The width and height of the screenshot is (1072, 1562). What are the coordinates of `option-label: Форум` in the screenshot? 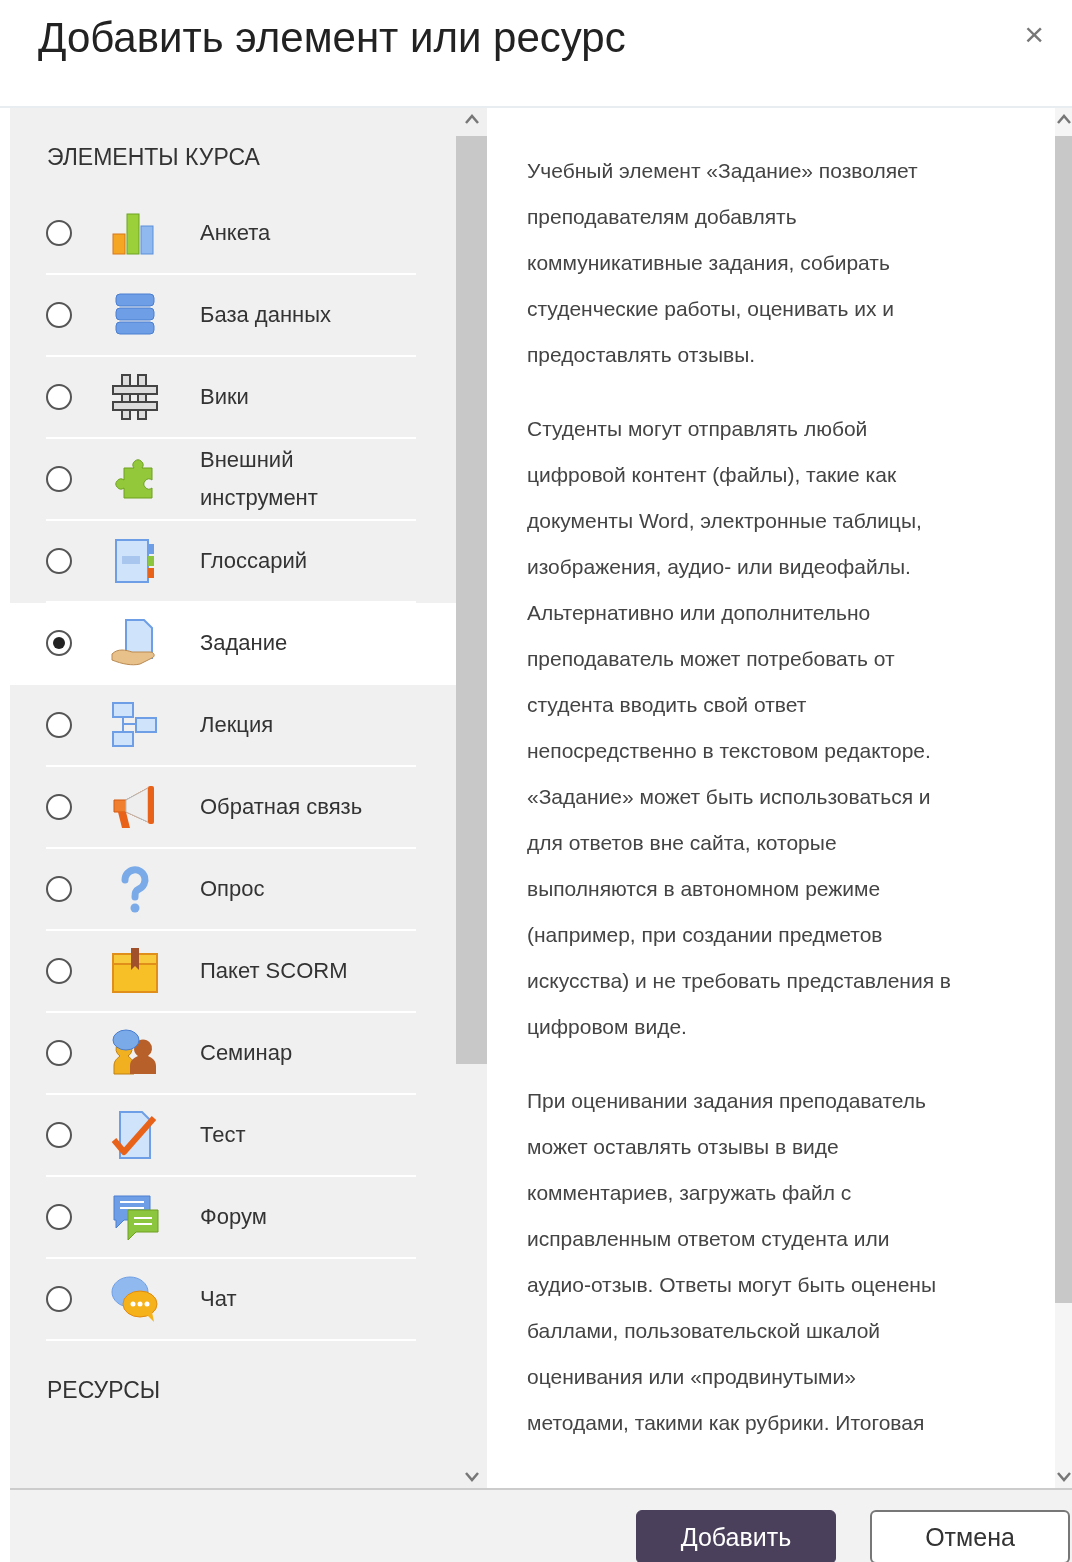 It's located at (234, 1217).